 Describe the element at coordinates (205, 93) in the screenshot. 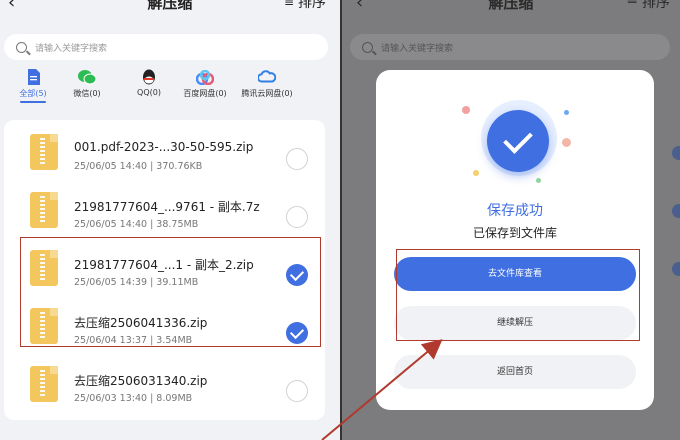

I see `tab-label: 百度网盘(0)` at that location.